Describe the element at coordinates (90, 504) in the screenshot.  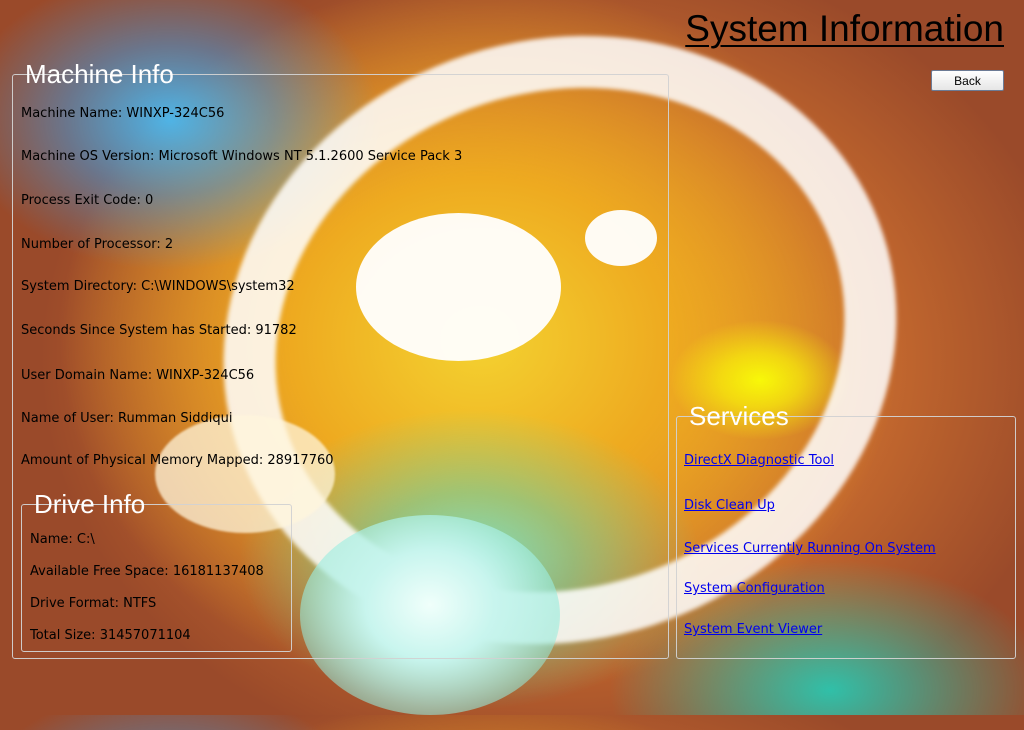
I see `drive-info-title: Drive Info` at that location.